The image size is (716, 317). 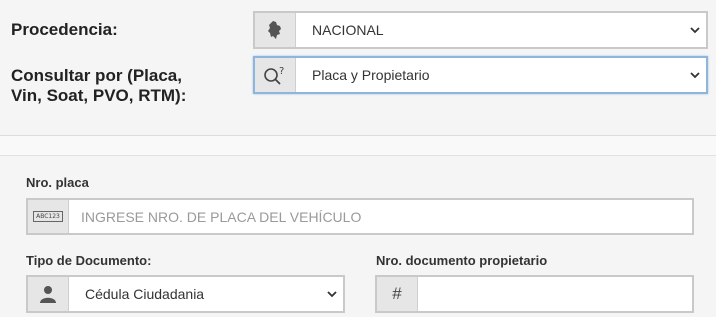 I want to click on nro-doc-value, so click(x=555, y=294).